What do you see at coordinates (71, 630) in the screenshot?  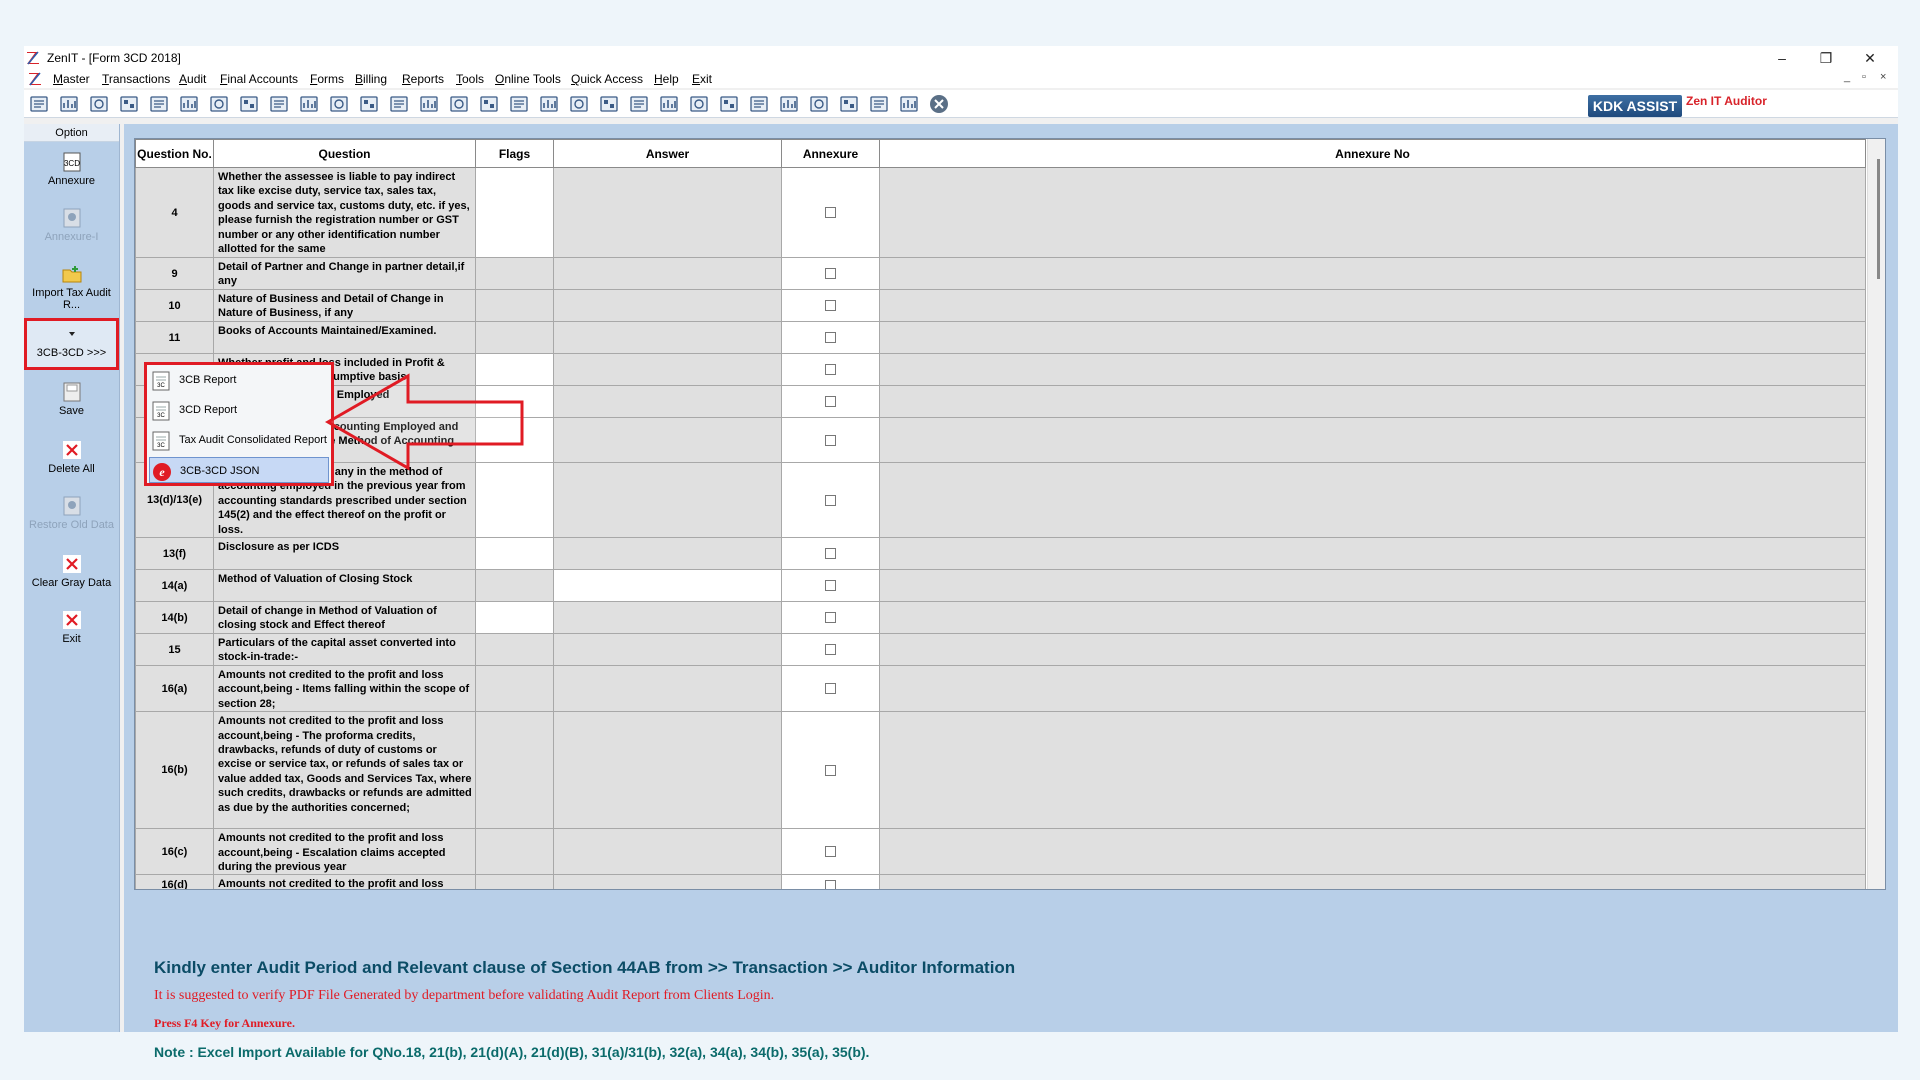 I see `sidebar-button-9: Exit` at bounding box center [71, 630].